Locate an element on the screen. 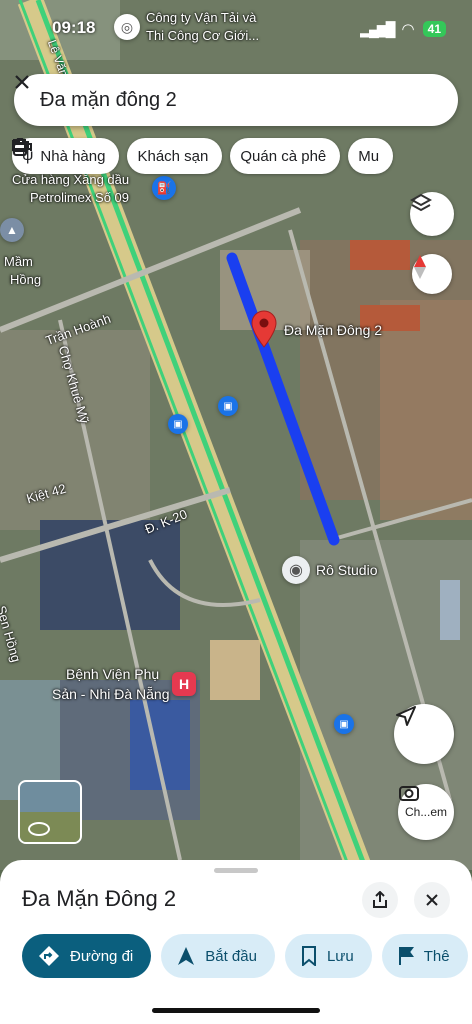  save-label: Lưu is located at coordinates (340, 956).